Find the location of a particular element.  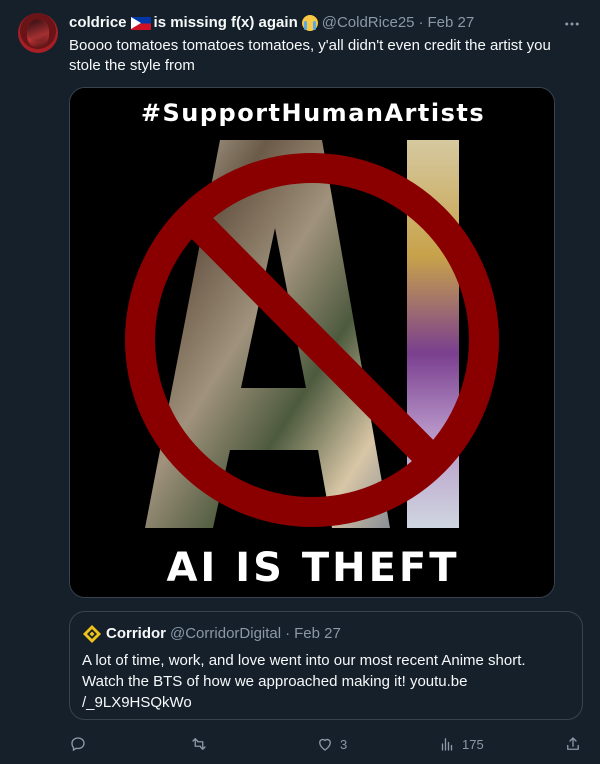

author-handle: @ColdRice25 is located at coordinates (368, 23).